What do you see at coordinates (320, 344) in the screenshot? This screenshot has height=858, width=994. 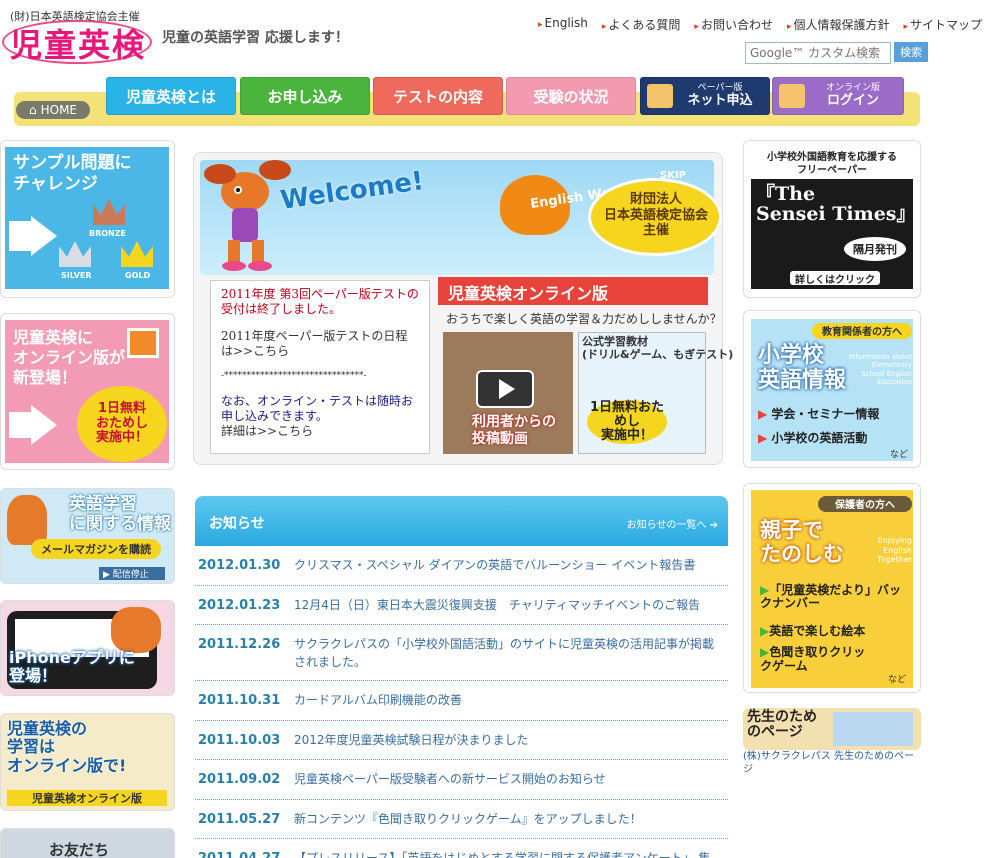 I see `notice-schedule-link: 2011年度ペーパー版テストの日程は>>こちら` at bounding box center [320, 344].